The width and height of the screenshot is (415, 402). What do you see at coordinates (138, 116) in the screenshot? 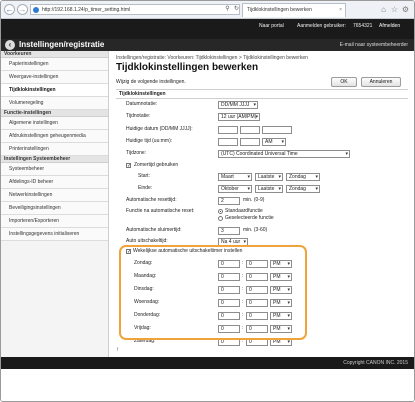
I see `time-format-label: Tijdnotatie:` at bounding box center [138, 116].